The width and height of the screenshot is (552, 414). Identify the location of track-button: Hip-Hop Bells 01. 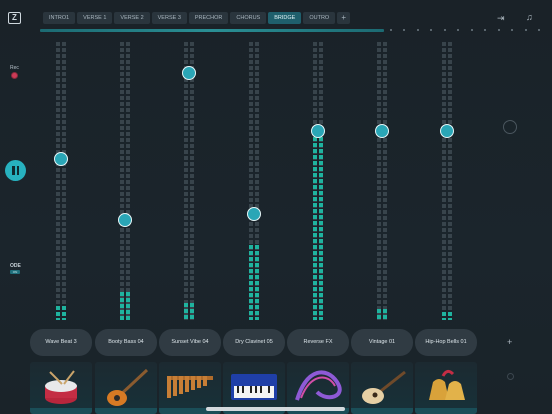
(446, 342).